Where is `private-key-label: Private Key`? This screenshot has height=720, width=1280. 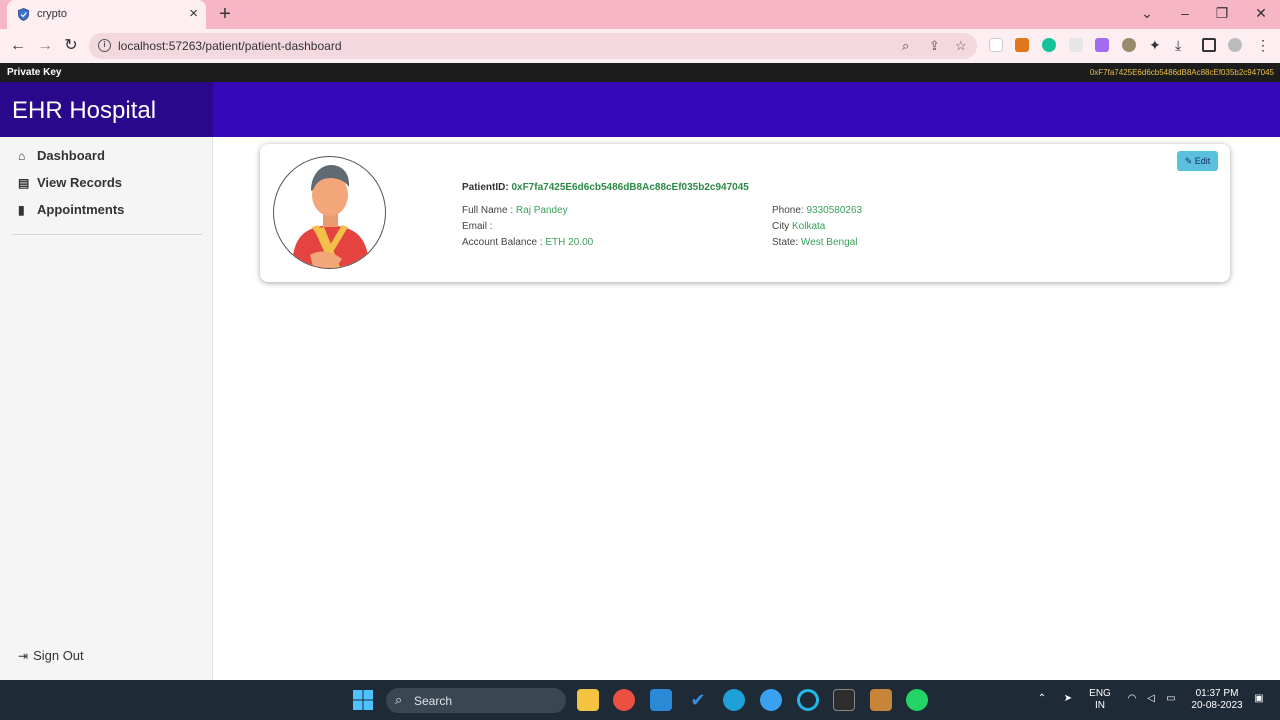 private-key-label: Private Key is located at coordinates (34, 72).